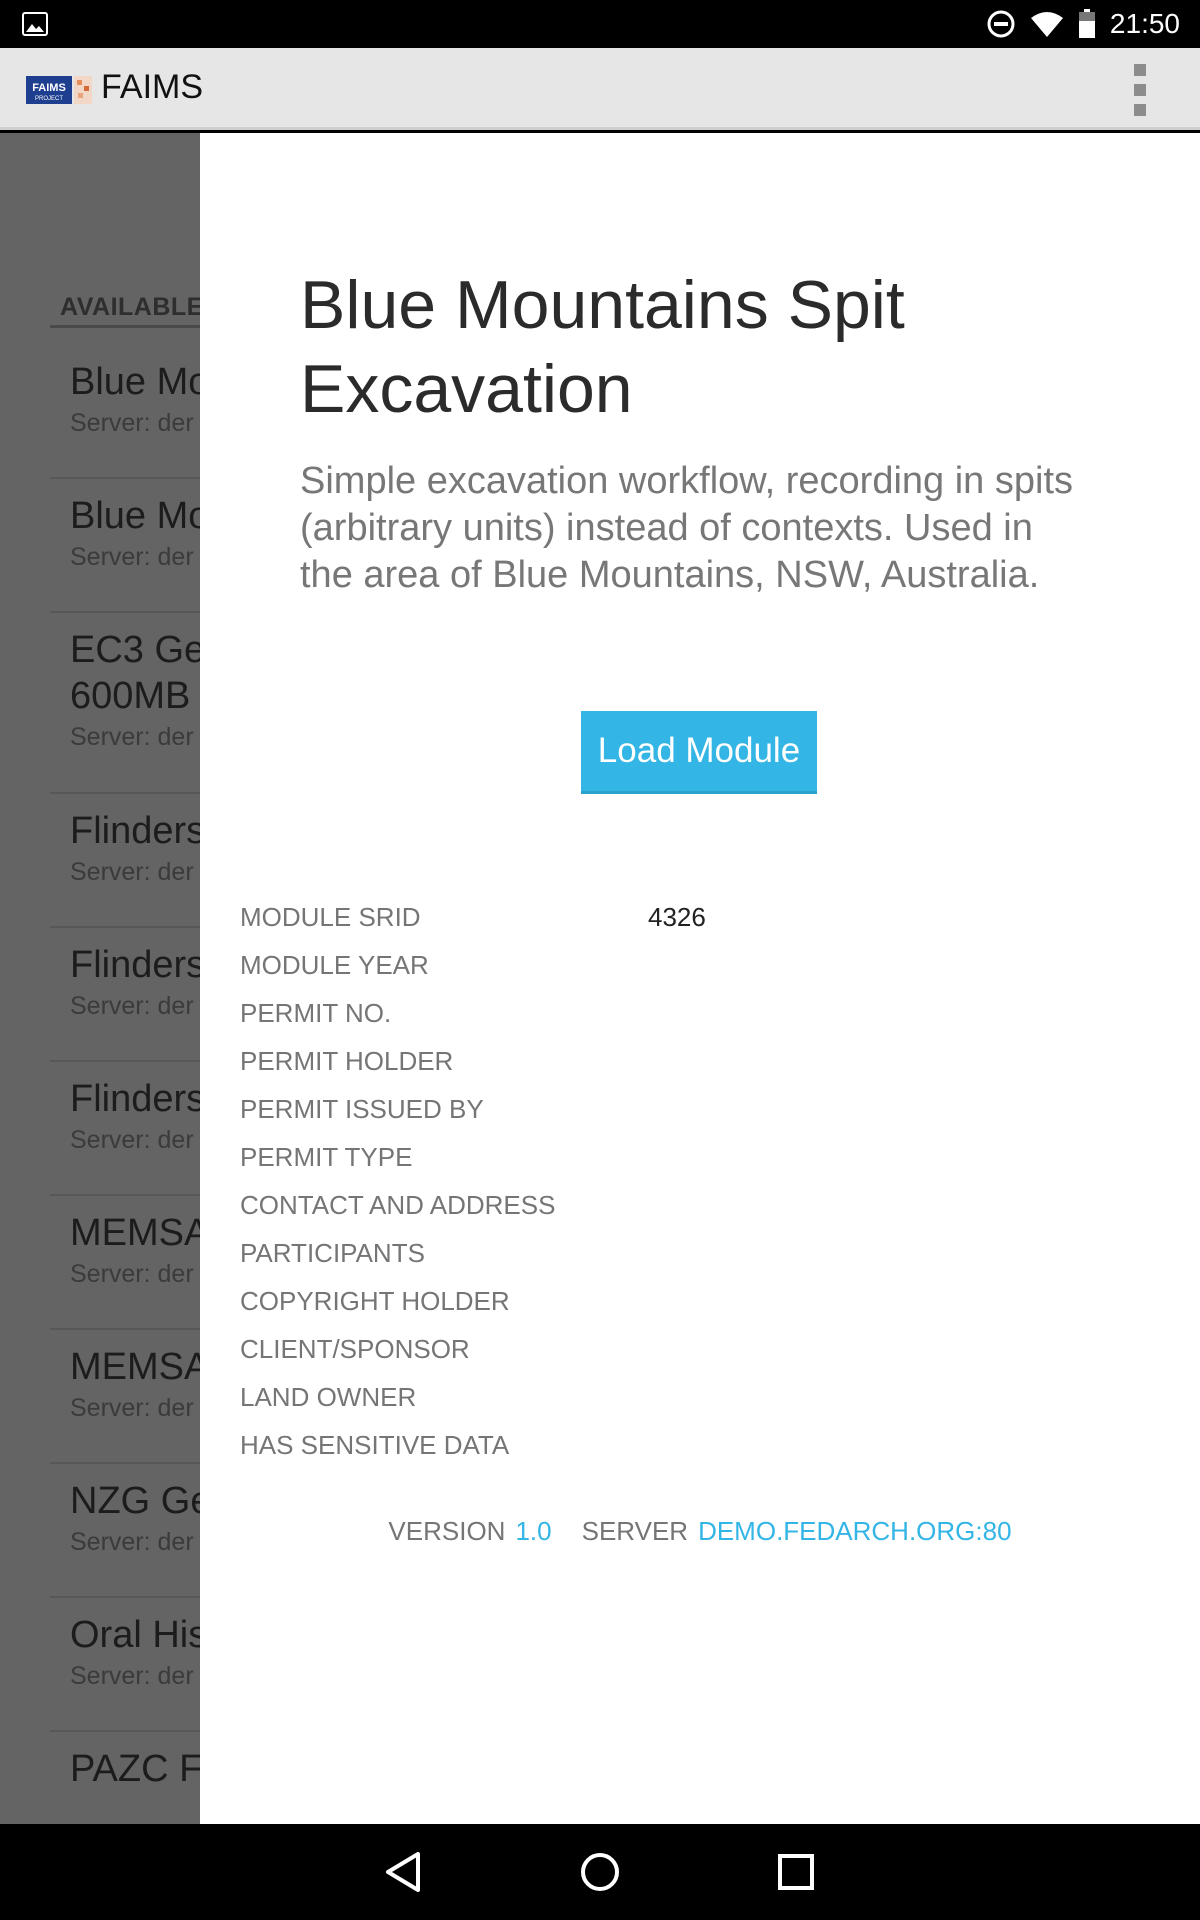  I want to click on module-footer: VERSION 1.0 SERVER DEMO.FEDARCH.ORG:80, so click(700, 1531).